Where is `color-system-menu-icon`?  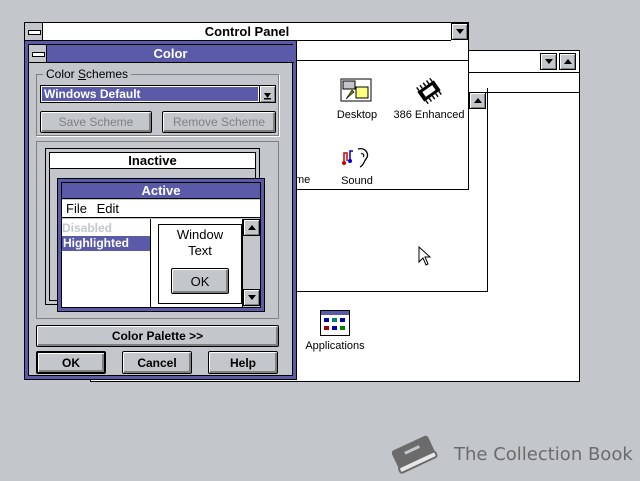 color-system-menu-icon is located at coordinates (38, 54).